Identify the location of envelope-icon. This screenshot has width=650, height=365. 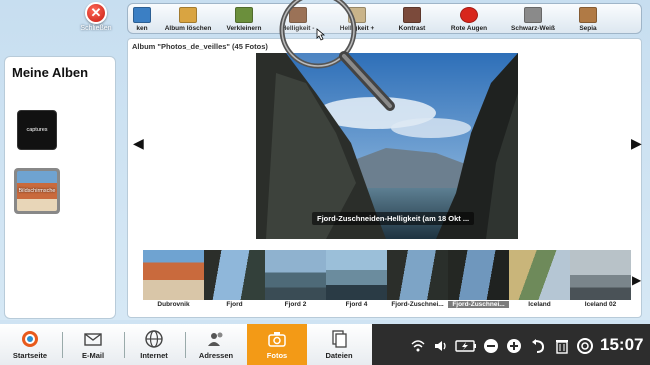
(93, 339).